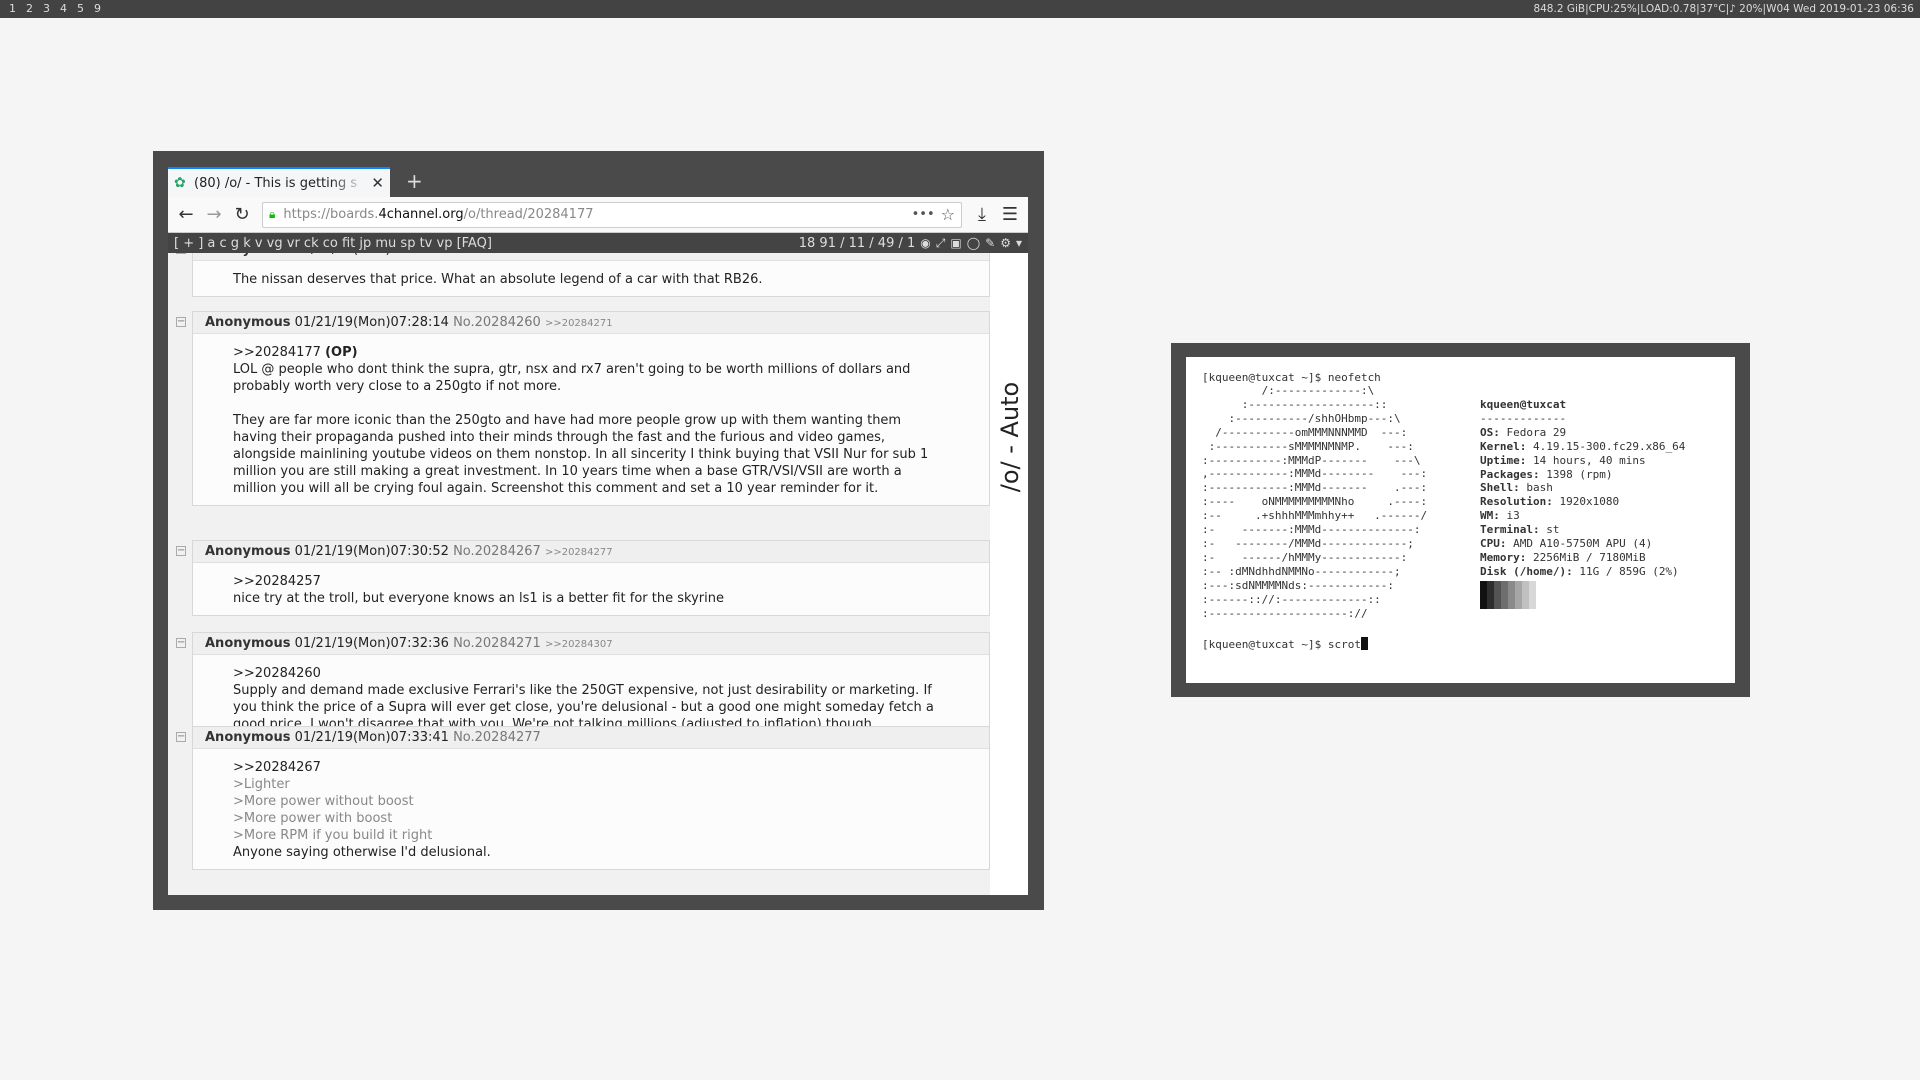 The width and height of the screenshot is (1920, 1080). Describe the element at coordinates (598, 180) in the screenshot. I see `tab-bar: ✿ (80) /o/ - This is getting s ✕ +` at that location.